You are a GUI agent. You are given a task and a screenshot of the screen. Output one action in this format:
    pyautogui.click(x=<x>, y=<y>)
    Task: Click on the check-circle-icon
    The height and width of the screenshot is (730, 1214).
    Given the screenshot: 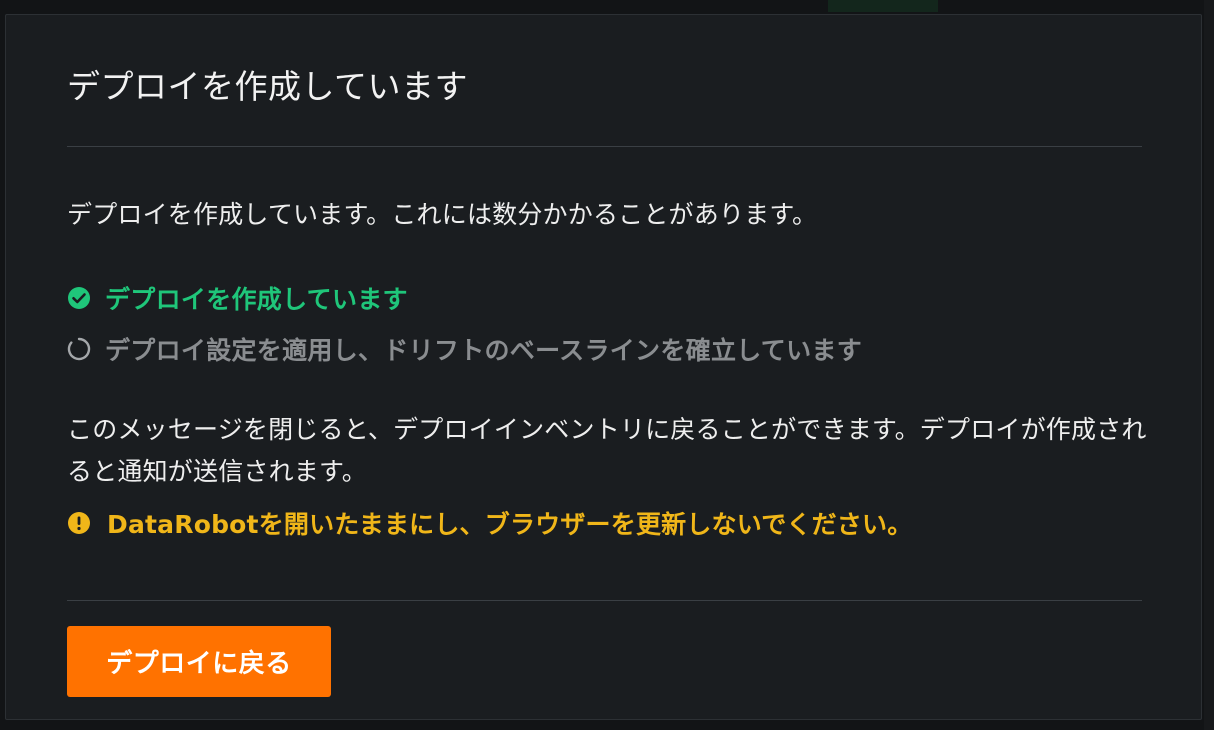 What is the action you would take?
    pyautogui.click(x=79, y=298)
    